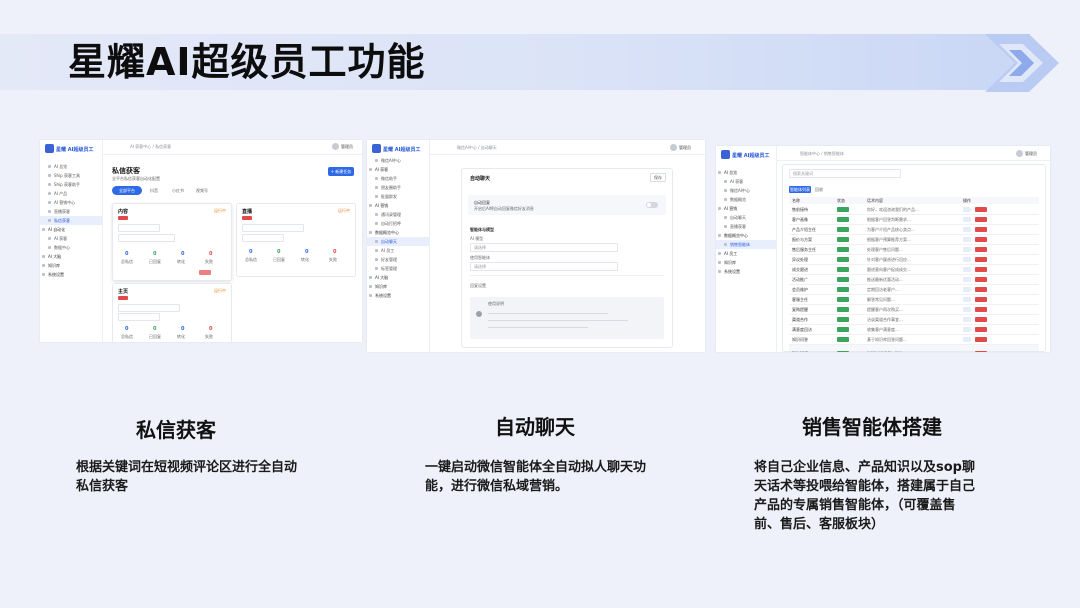 This screenshot has height=608, width=1080. I want to click on tab-video: 视频号, so click(202, 191).